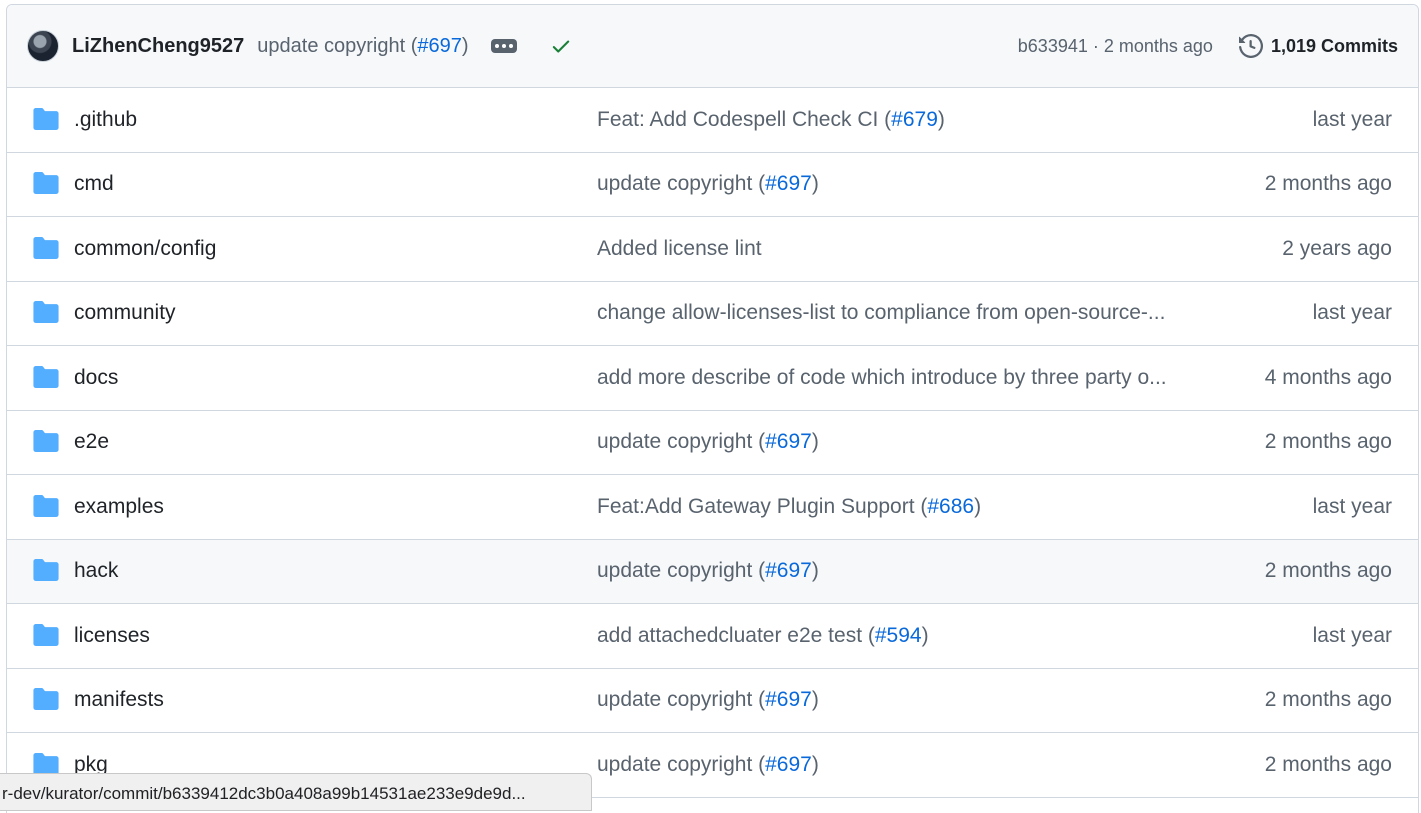 The width and height of the screenshot is (1421, 813). I want to click on commit-author-link: LiZhenCheng9527, so click(158, 46).